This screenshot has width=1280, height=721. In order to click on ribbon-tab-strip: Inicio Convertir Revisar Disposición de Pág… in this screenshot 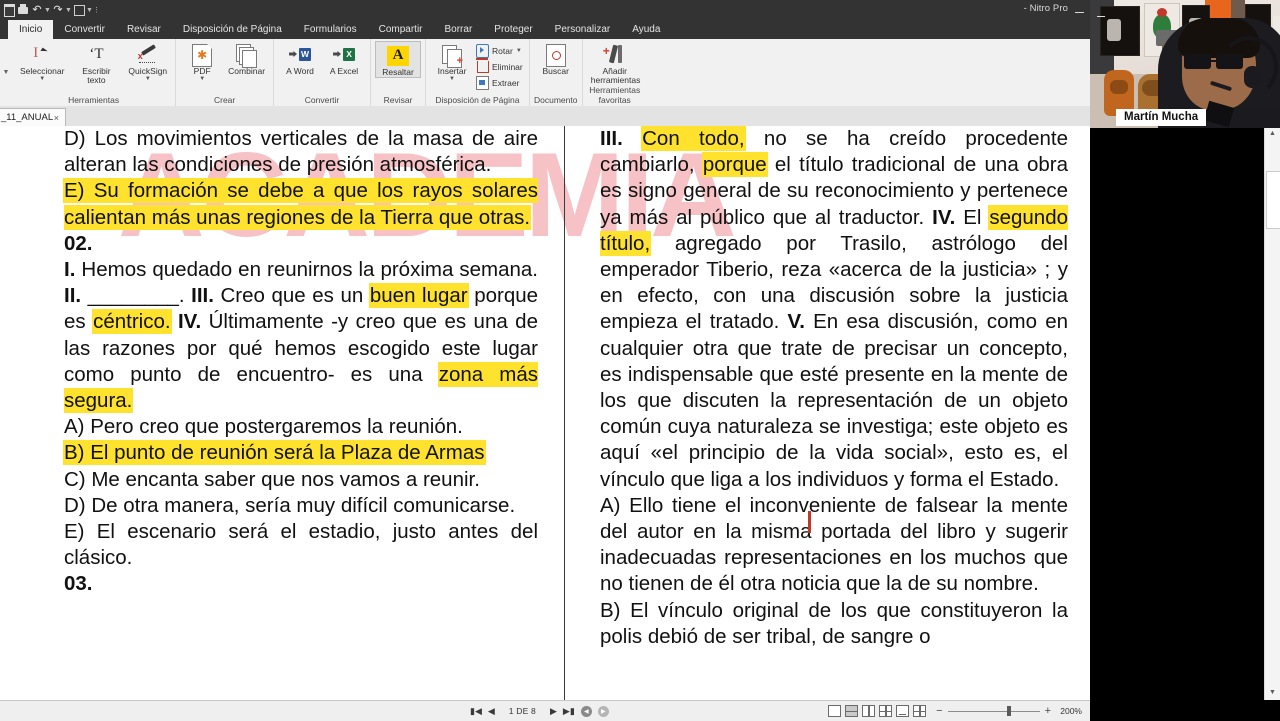, I will do `click(545, 29)`.